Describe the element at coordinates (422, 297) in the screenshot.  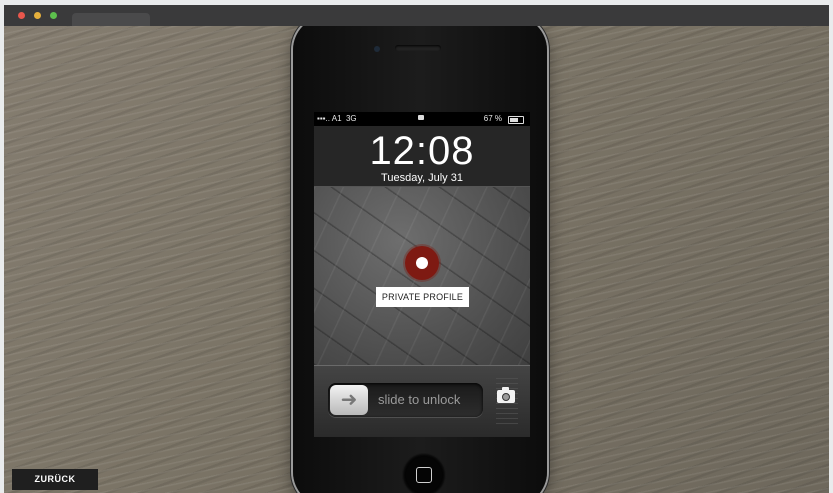
I see `private-profile-button: PRIVATE PROFILE` at that location.